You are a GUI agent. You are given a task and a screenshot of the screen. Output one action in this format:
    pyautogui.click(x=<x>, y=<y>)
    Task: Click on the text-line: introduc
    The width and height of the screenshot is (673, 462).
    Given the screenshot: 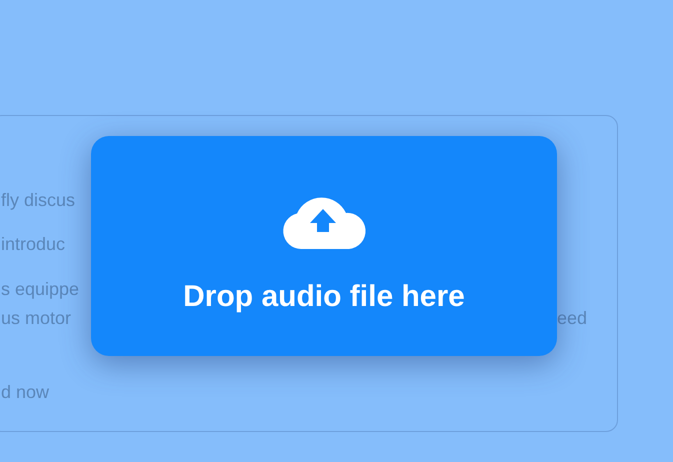 What is the action you would take?
    pyautogui.click(x=33, y=244)
    